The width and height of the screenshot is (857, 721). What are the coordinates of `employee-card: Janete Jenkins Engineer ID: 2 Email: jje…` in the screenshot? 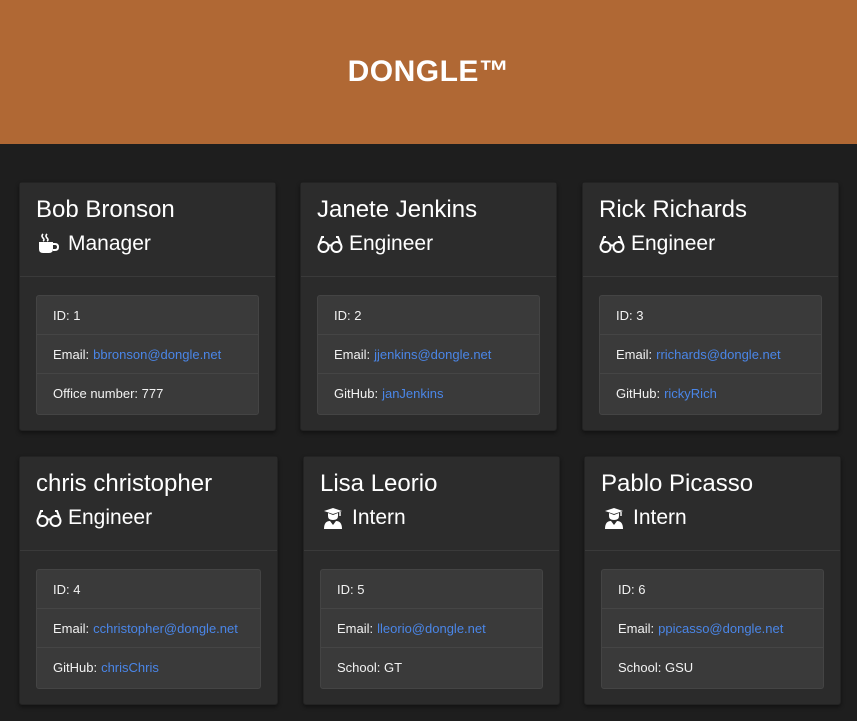 It's located at (428, 306).